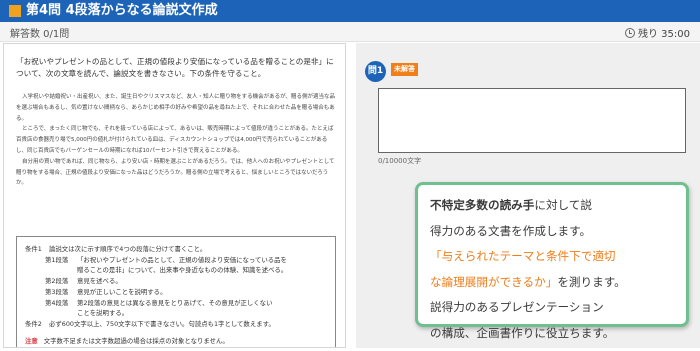 Image resolution: width=700 pixels, height=351 pixels. What do you see at coordinates (511, 230) in the screenshot?
I see `callout-text: 得力のある文書を作成します。` at bounding box center [511, 230].